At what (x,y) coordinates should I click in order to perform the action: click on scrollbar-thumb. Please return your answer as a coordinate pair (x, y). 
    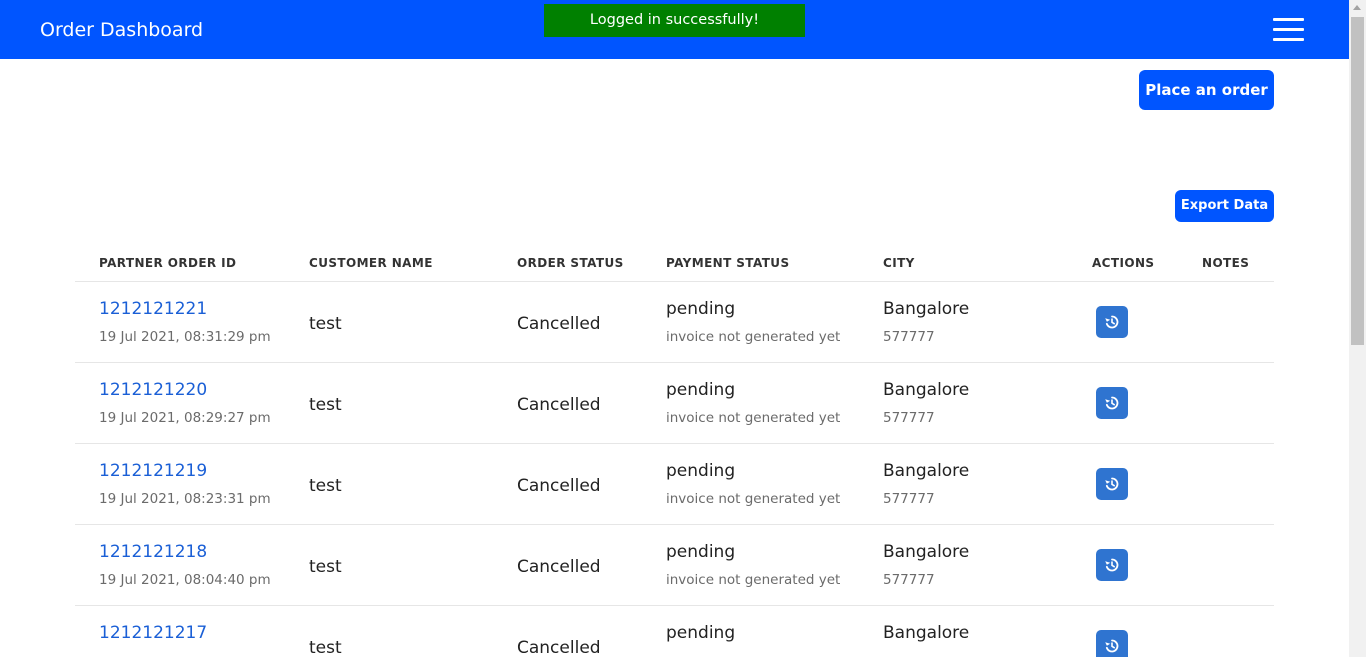
    Looking at the image, I should click on (1357, 181).